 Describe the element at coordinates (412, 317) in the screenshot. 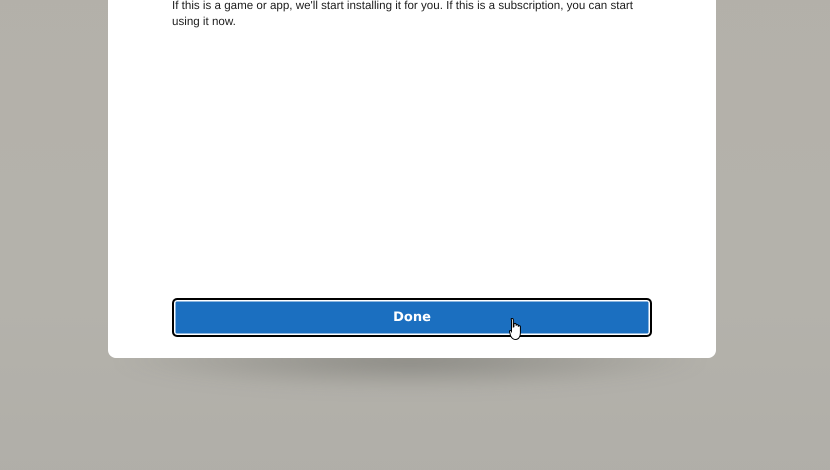

I see `done-button: Done` at that location.